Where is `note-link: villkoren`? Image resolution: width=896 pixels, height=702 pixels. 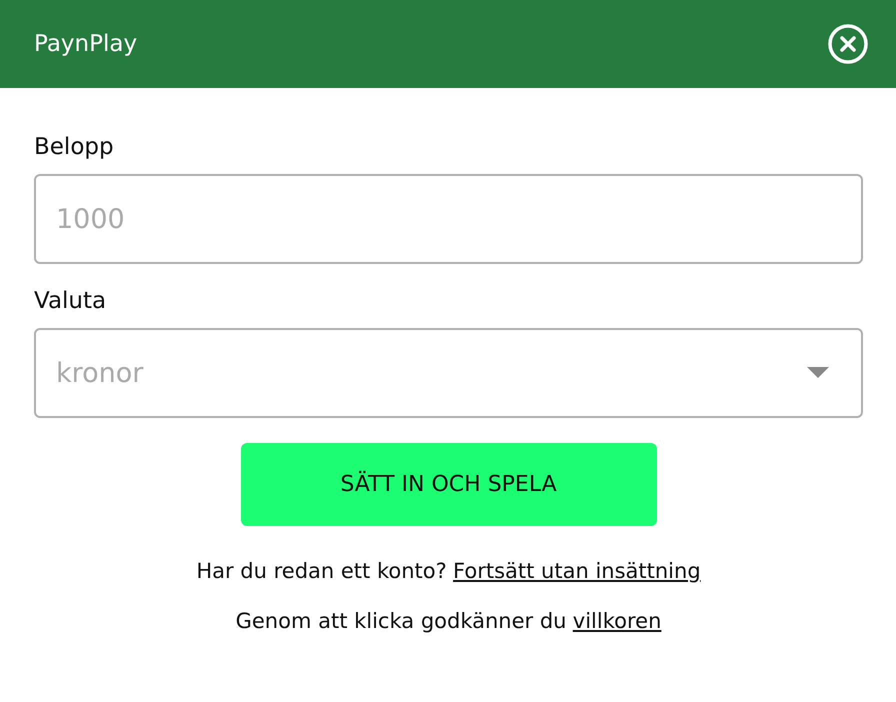 note-link: villkoren is located at coordinates (617, 621).